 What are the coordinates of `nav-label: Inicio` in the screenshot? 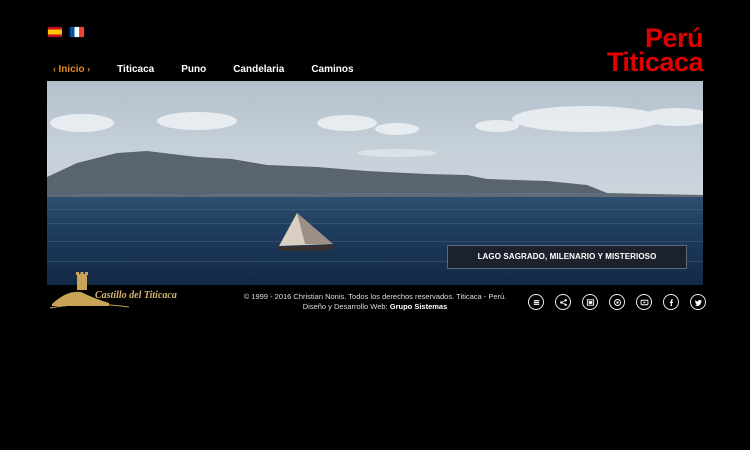 It's located at (71, 69).